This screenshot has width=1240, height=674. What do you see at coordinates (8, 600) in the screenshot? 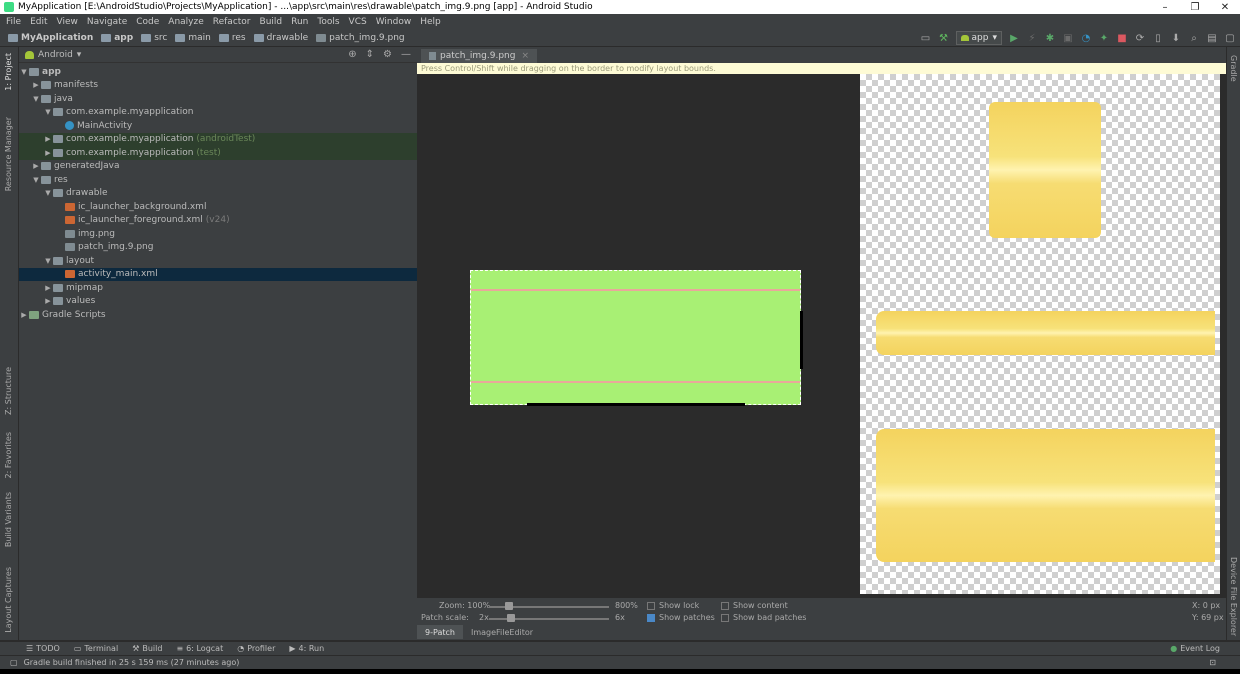
I see `tab-layout-captures: Layout Captures` at bounding box center [8, 600].